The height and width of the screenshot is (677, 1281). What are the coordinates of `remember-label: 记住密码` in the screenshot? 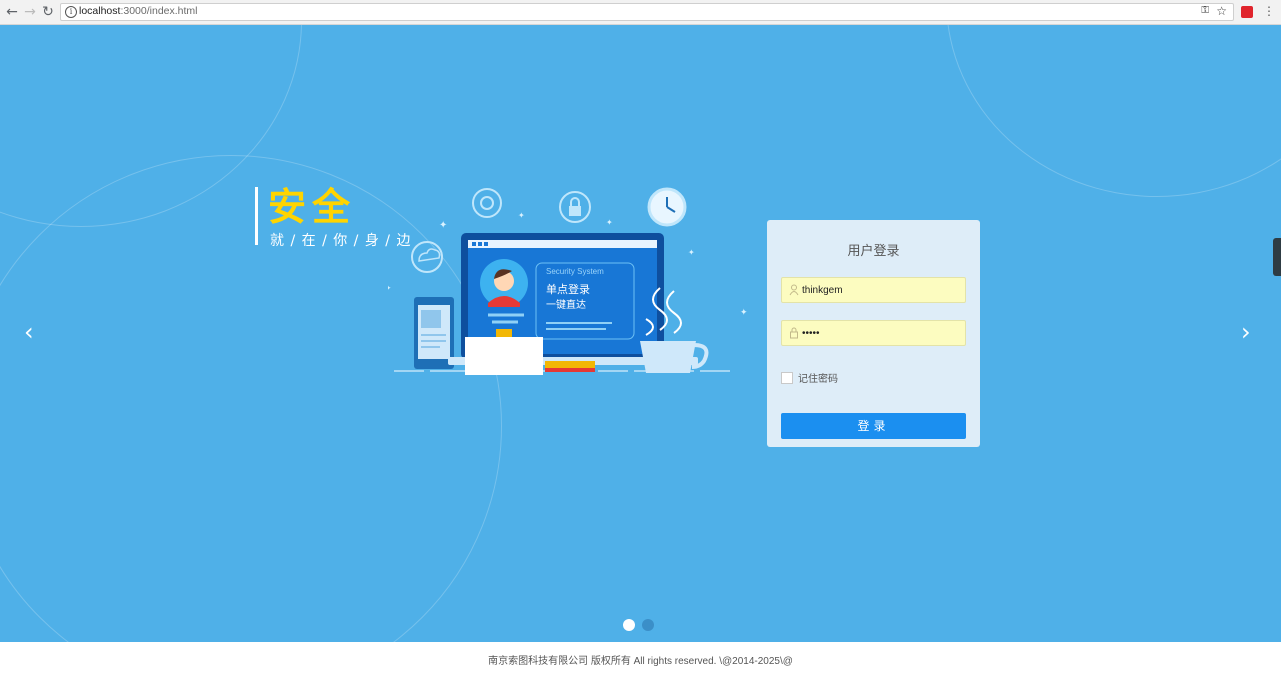 It's located at (818, 379).